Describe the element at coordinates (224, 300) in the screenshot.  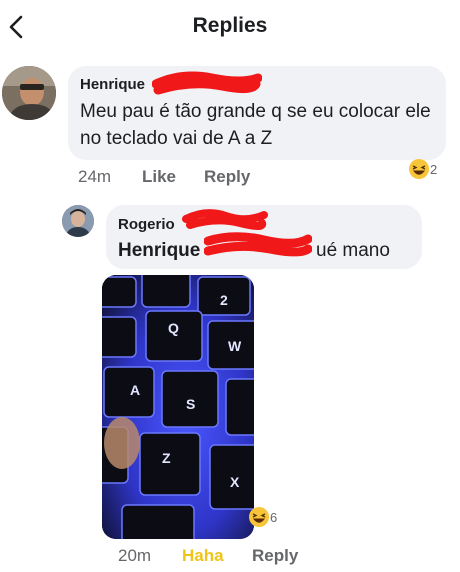
I see `key-label: 2` at that location.